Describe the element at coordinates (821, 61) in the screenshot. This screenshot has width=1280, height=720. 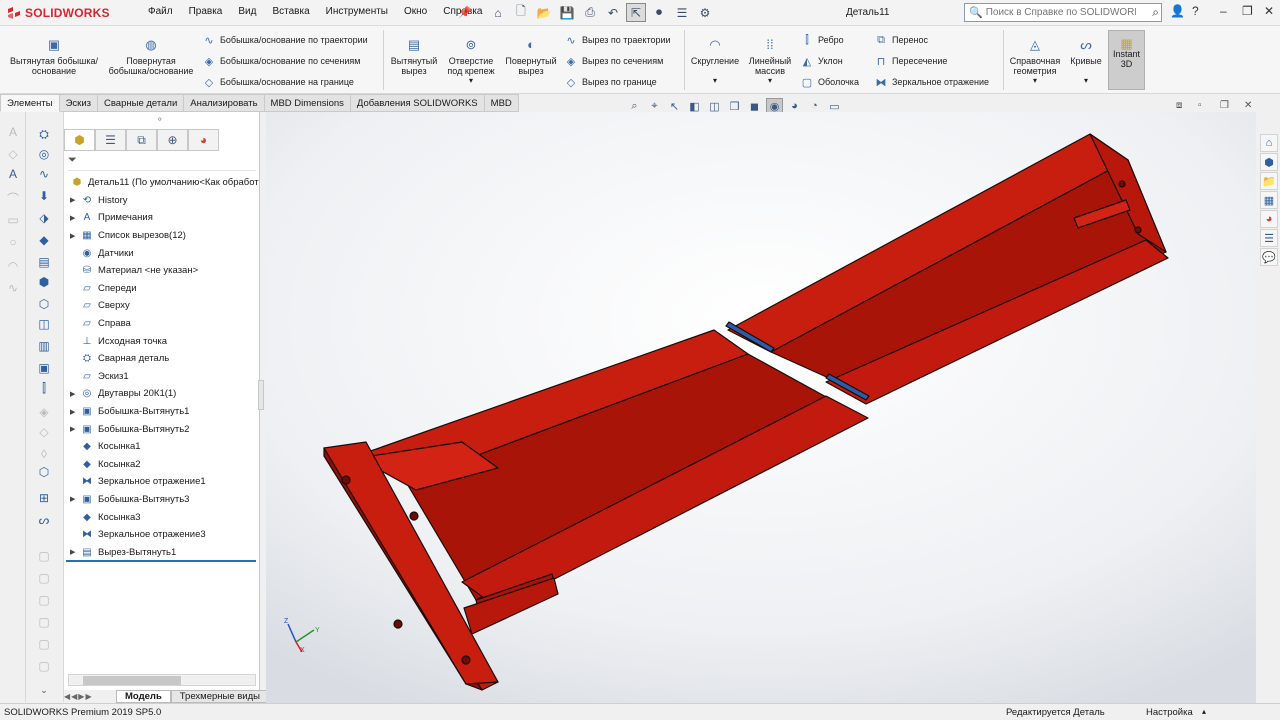
I see `draft-button: ◭ Уклон` at that location.